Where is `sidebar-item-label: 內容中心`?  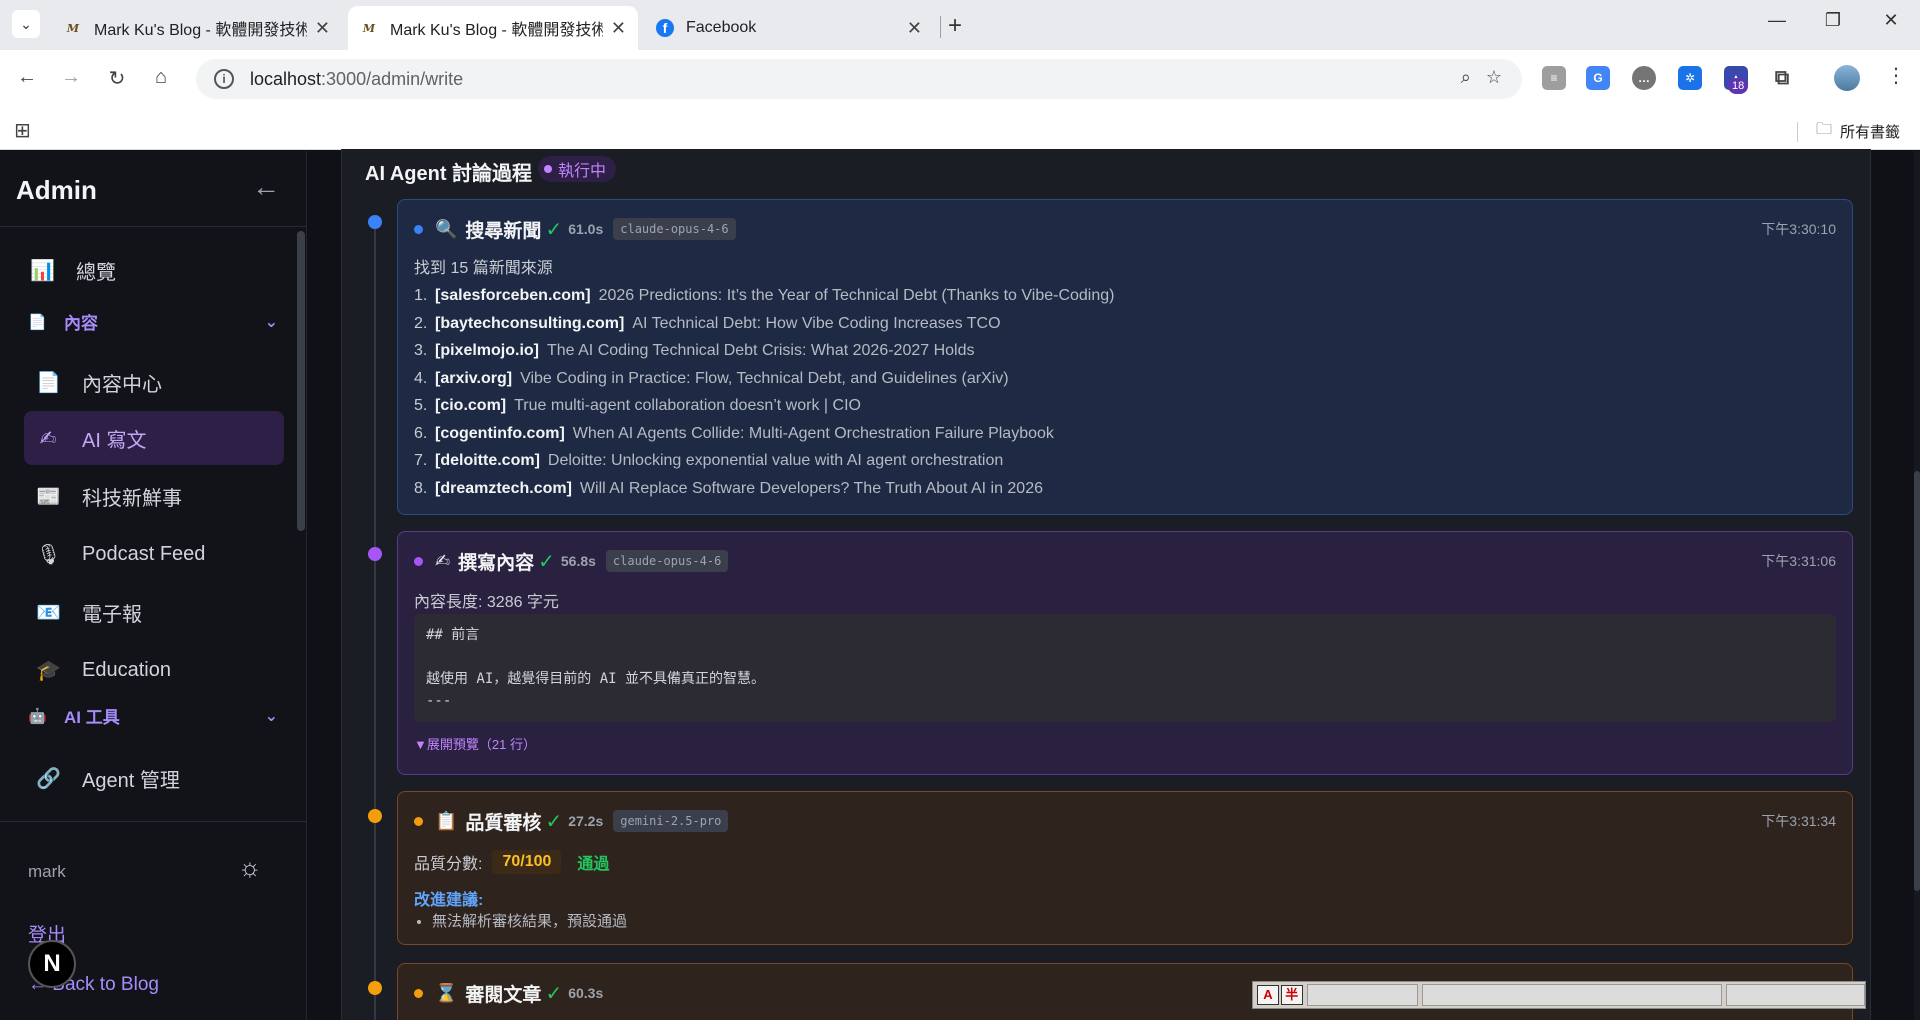
sidebar-item-label: 內容中心 is located at coordinates (122, 384).